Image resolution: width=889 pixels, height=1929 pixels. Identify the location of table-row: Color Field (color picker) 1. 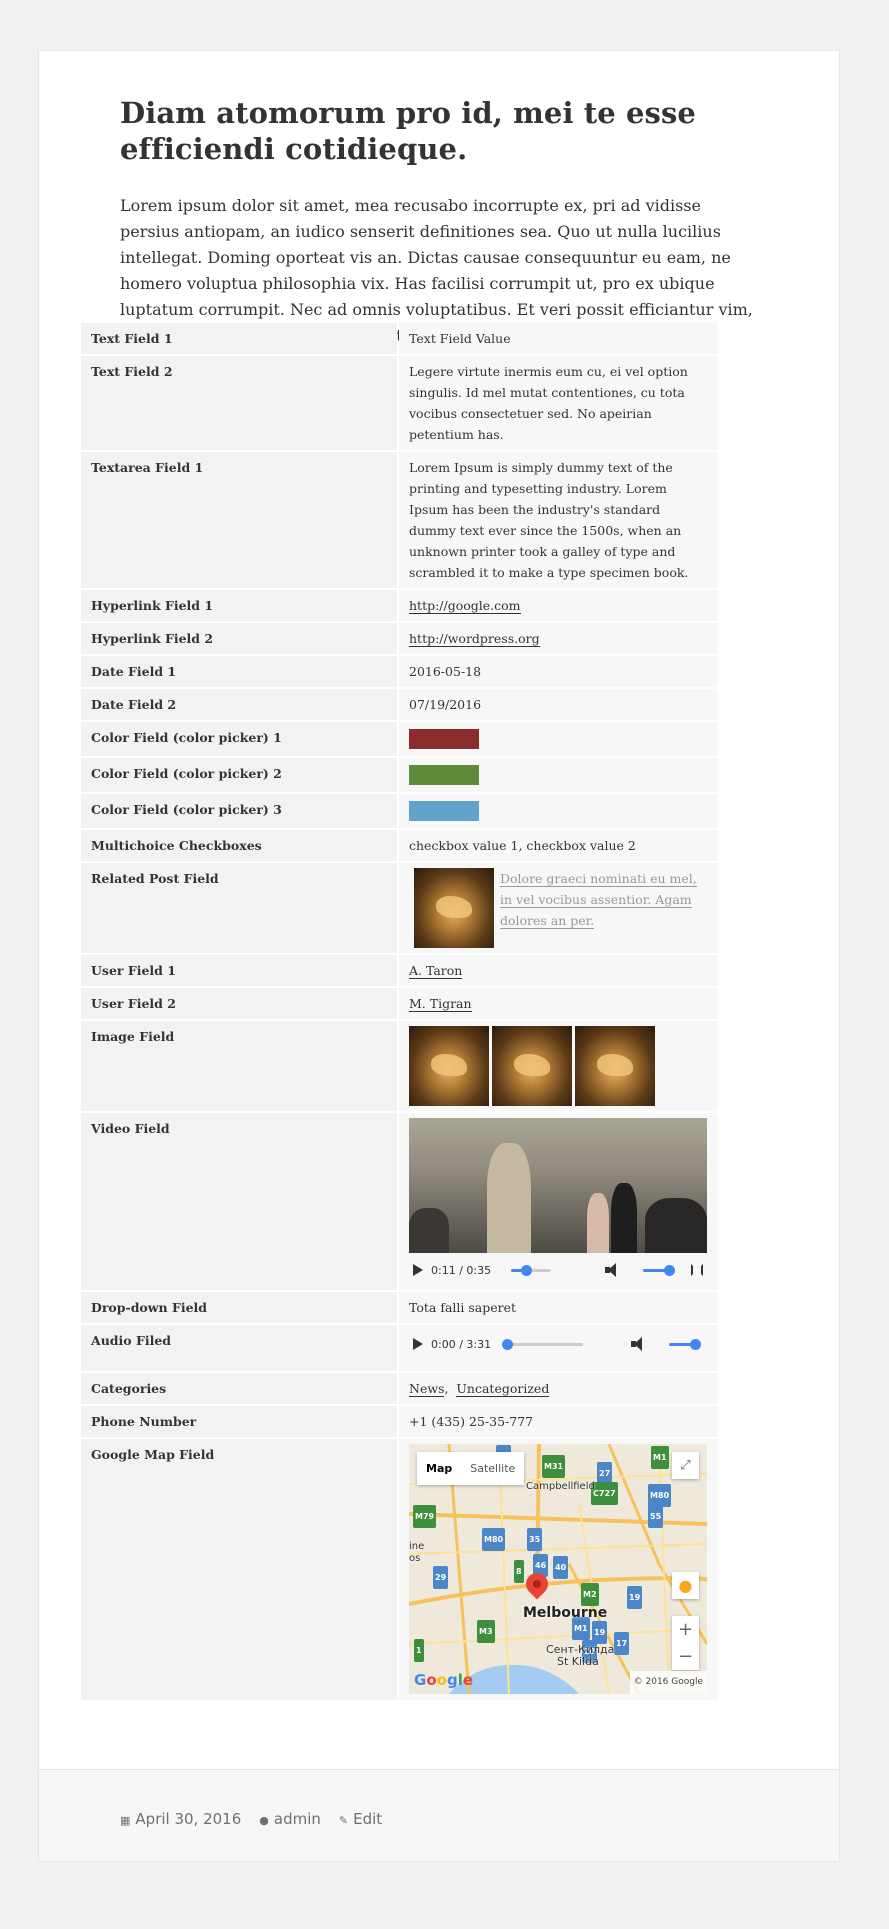
(399, 739).